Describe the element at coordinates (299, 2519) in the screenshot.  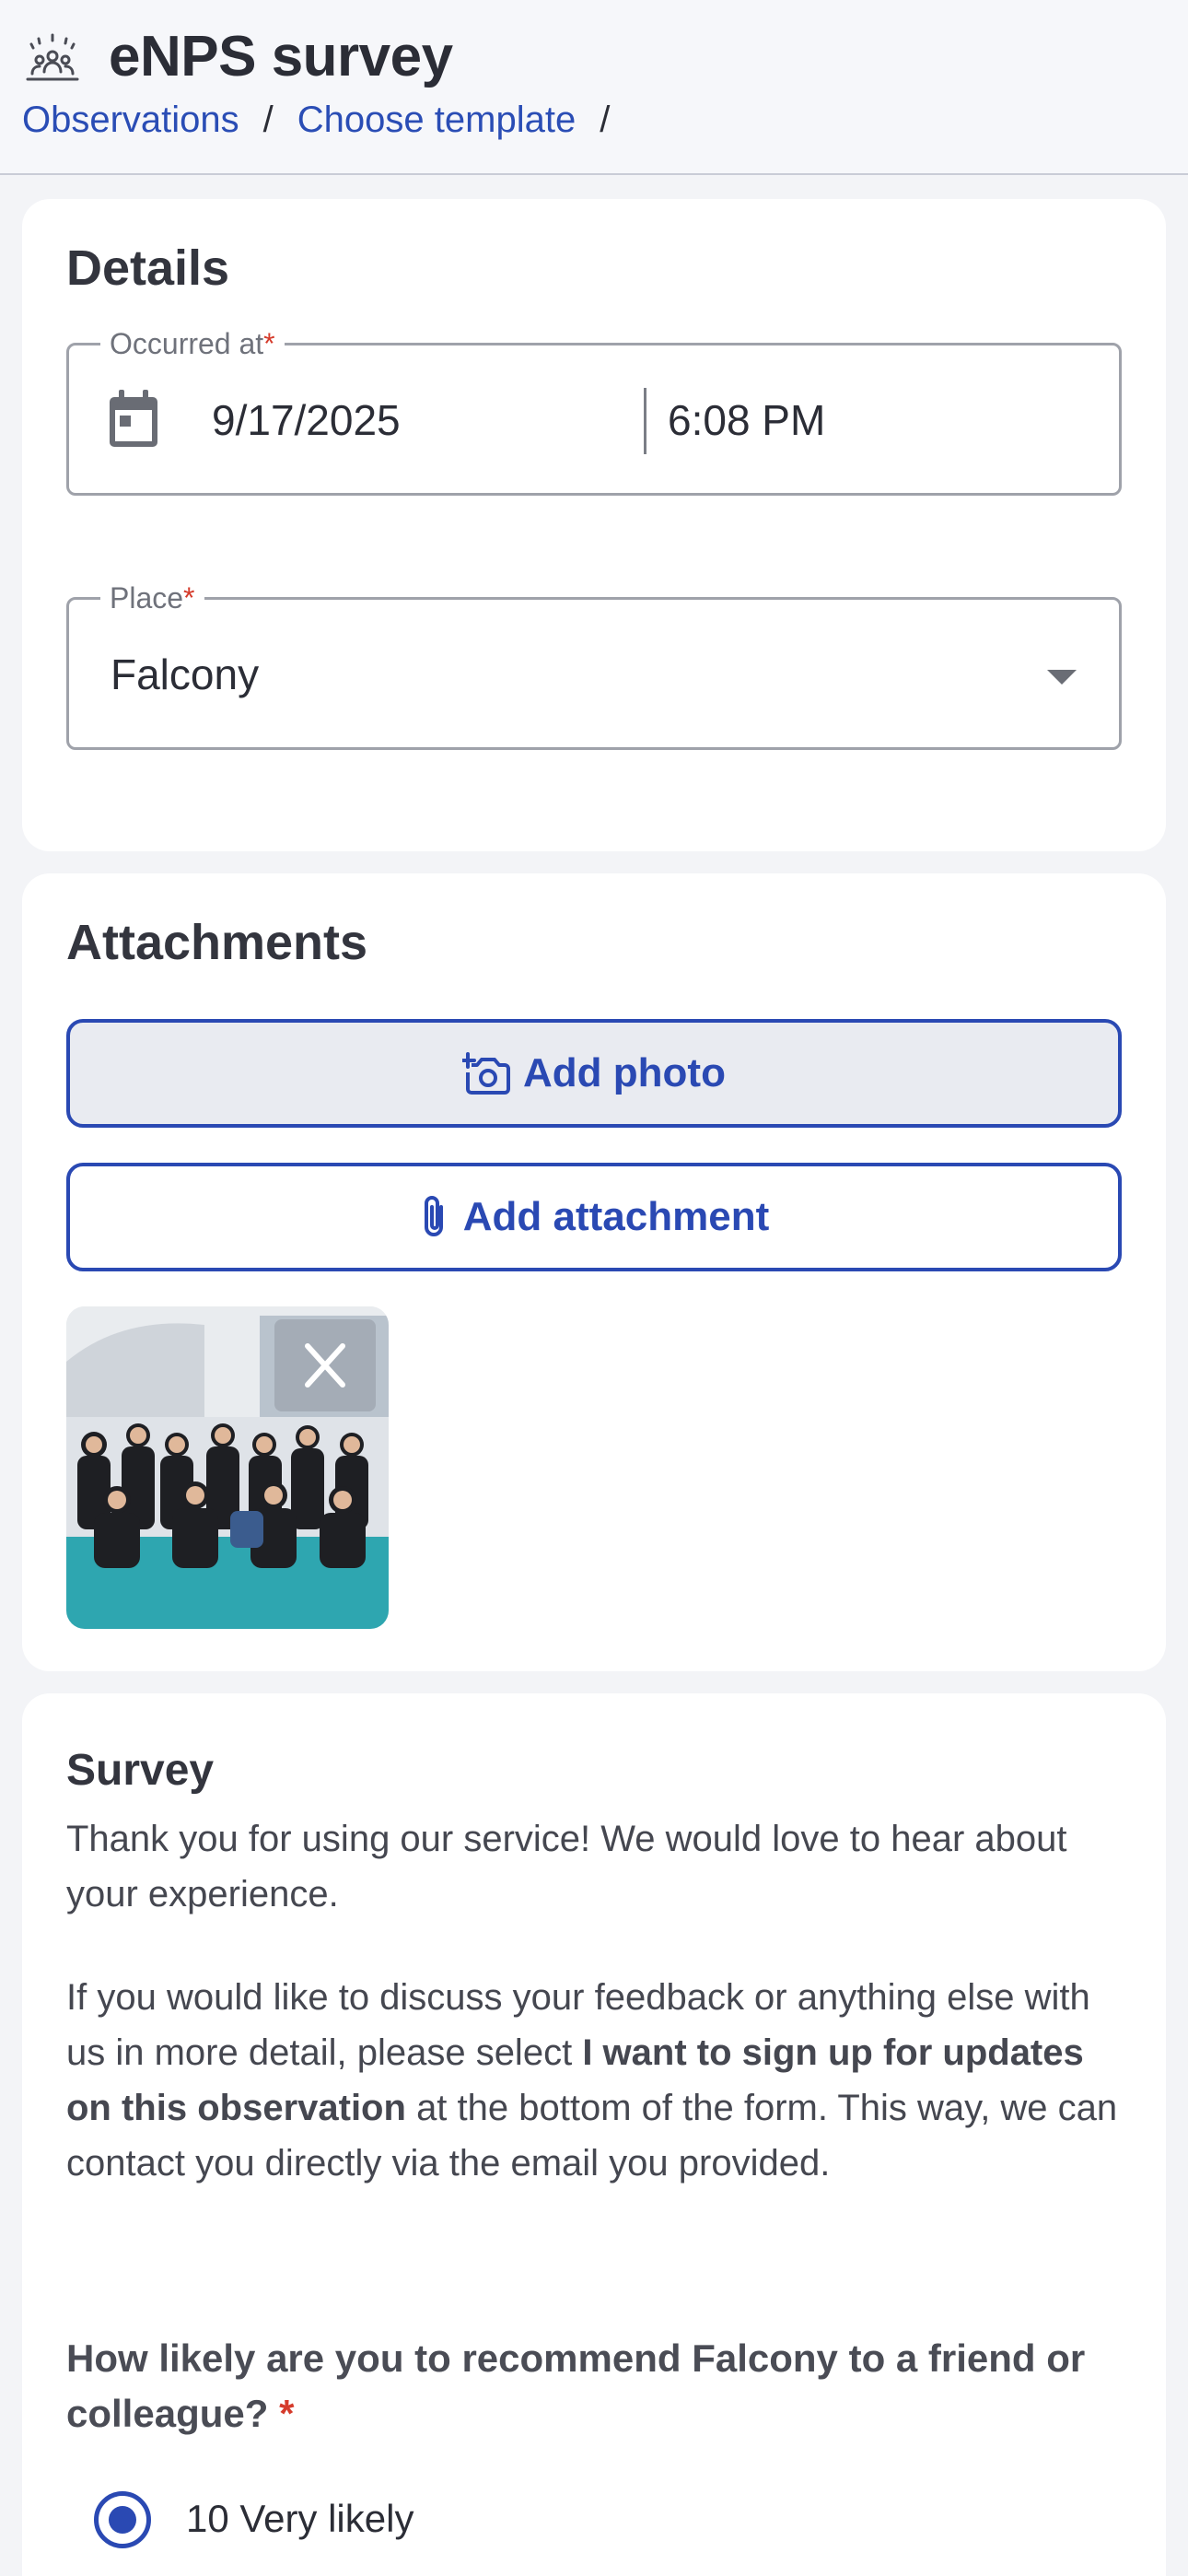
I see `radio-option-label: 10 Very likely` at that location.